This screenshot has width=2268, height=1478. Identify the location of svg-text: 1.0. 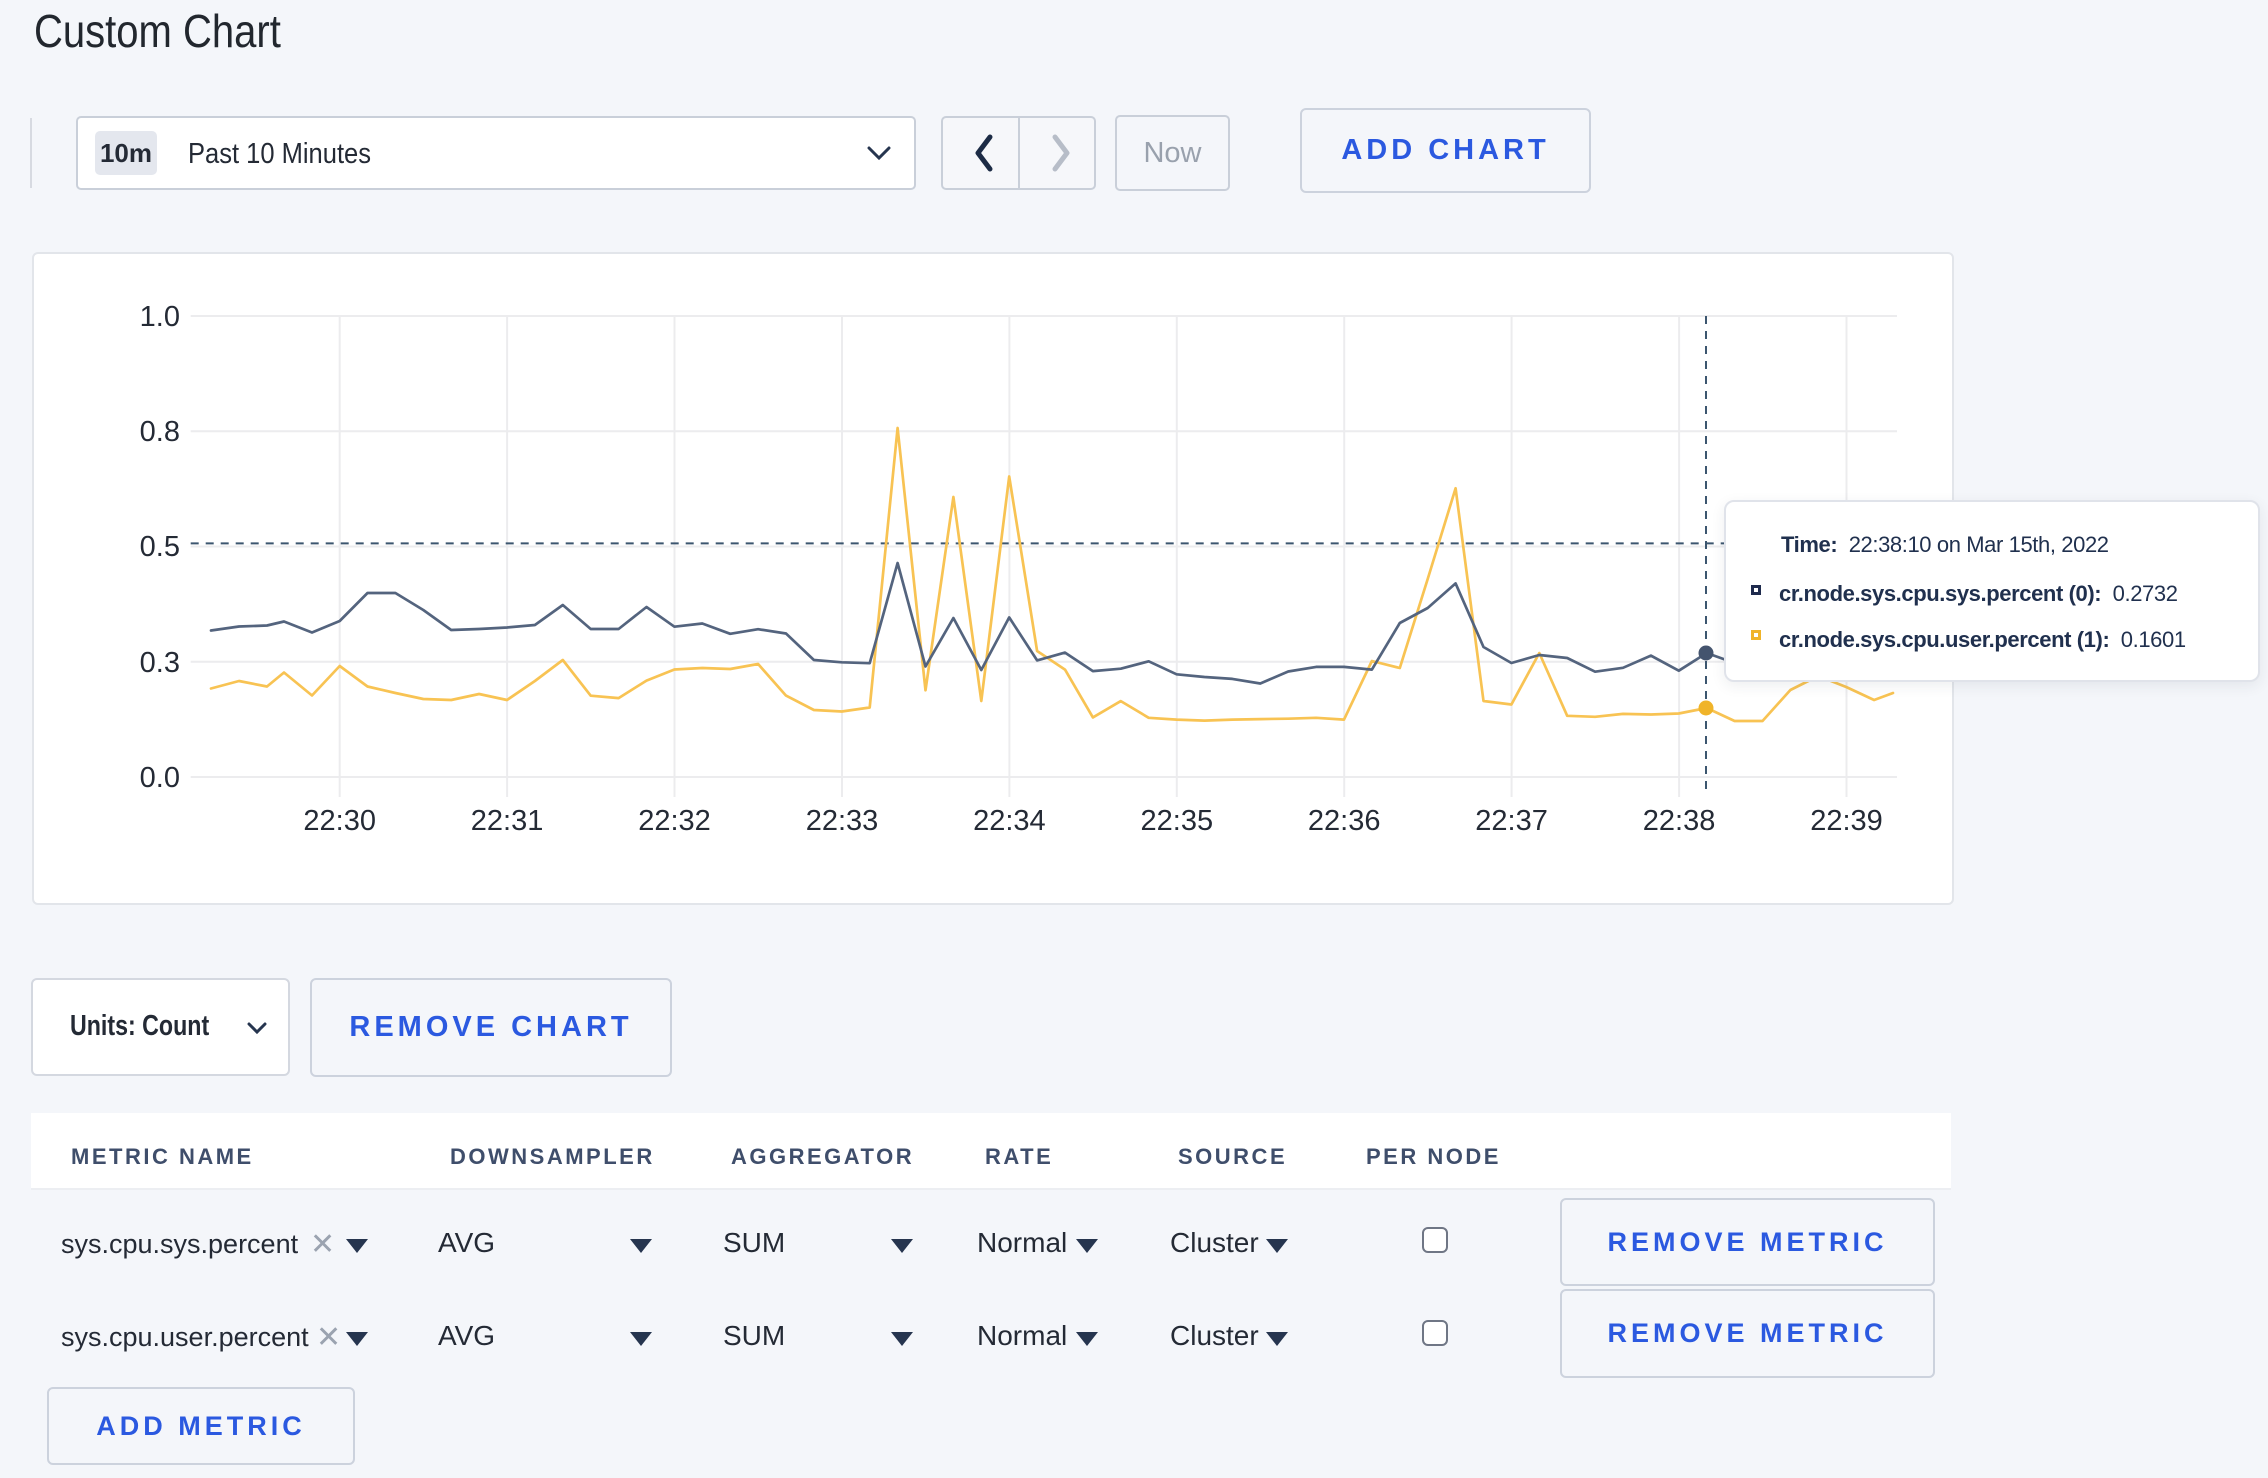
(160, 317).